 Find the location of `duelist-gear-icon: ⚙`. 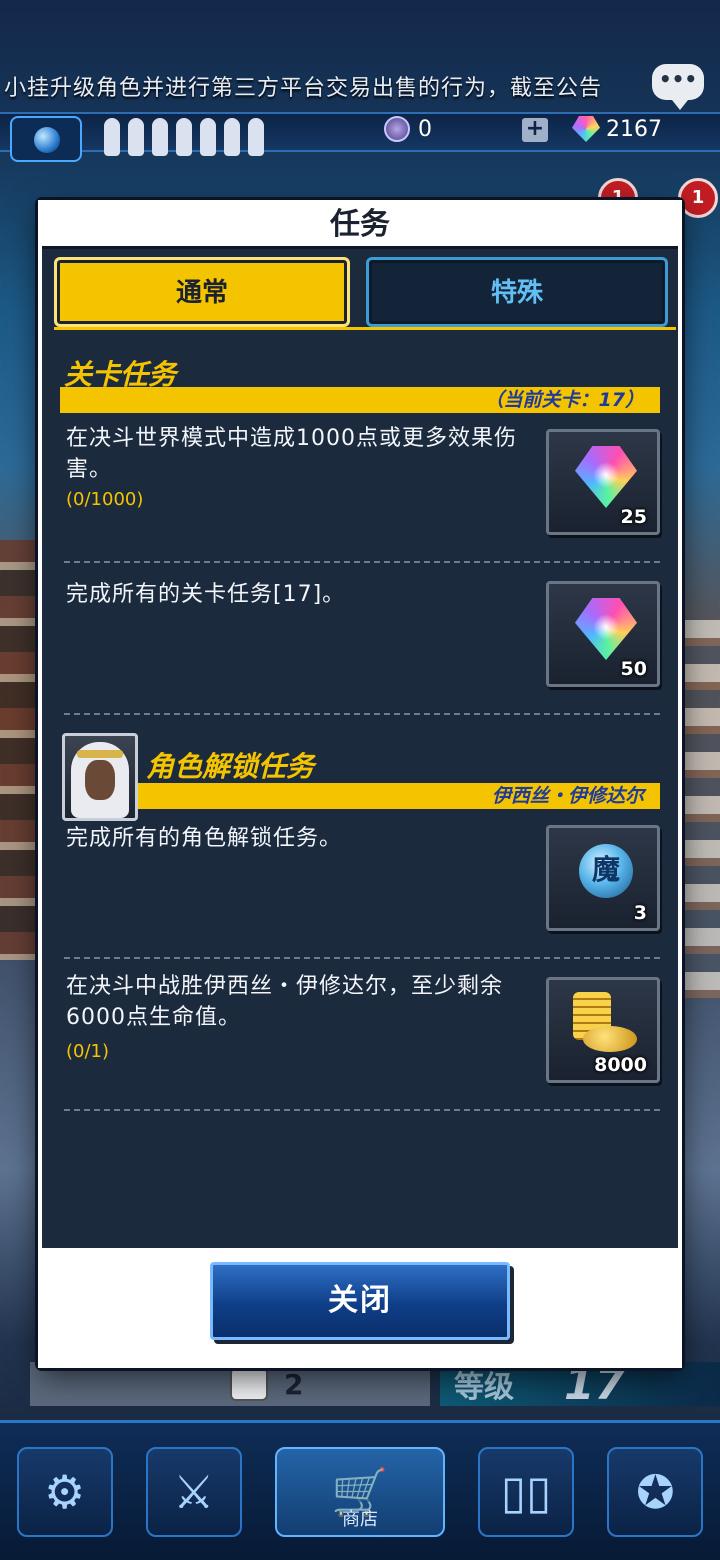

duelist-gear-icon: ⚙ is located at coordinates (64, 1491).